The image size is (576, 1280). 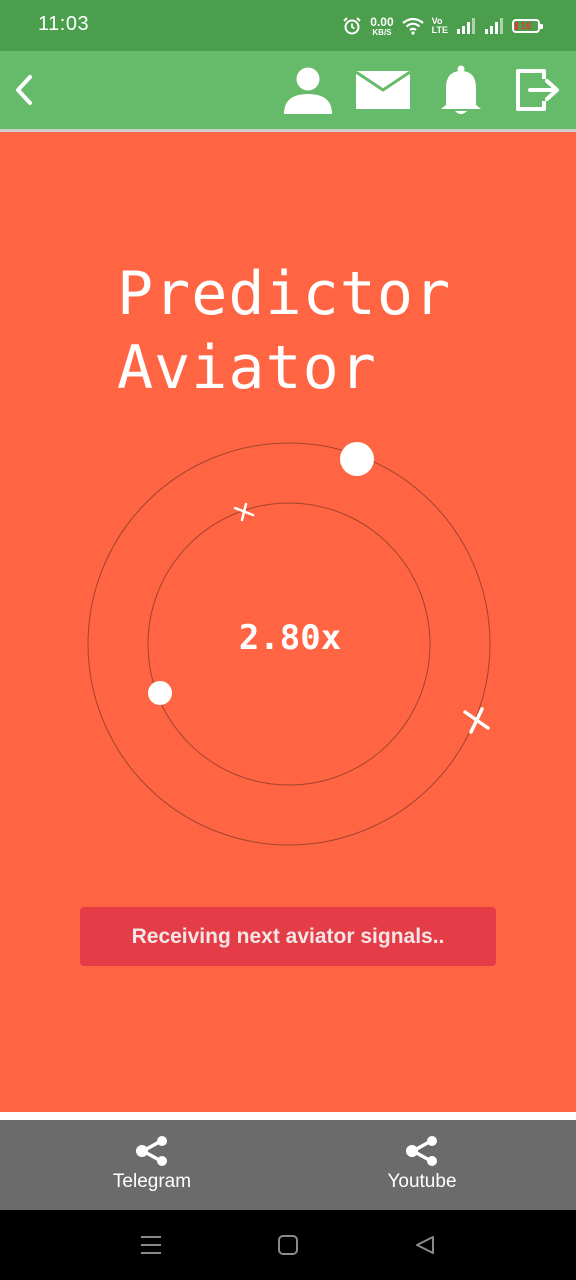 I want to click on battery-icon: 16, so click(x=527, y=26).